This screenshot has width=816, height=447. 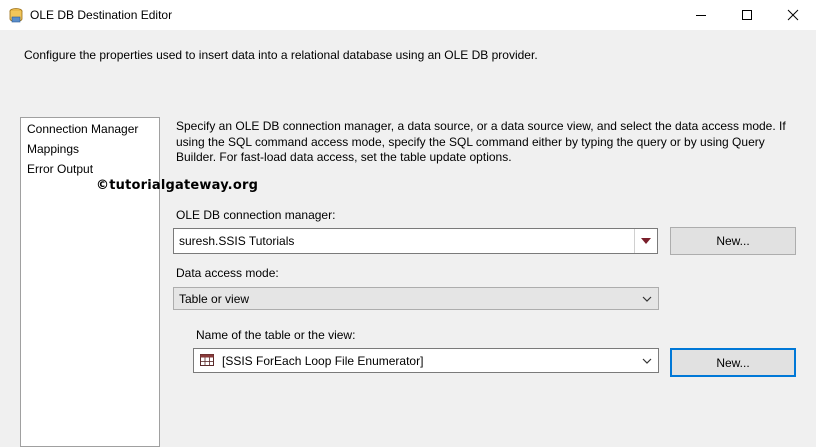 I want to click on nav-item-connection-manager: Connection Manager, so click(x=82, y=129).